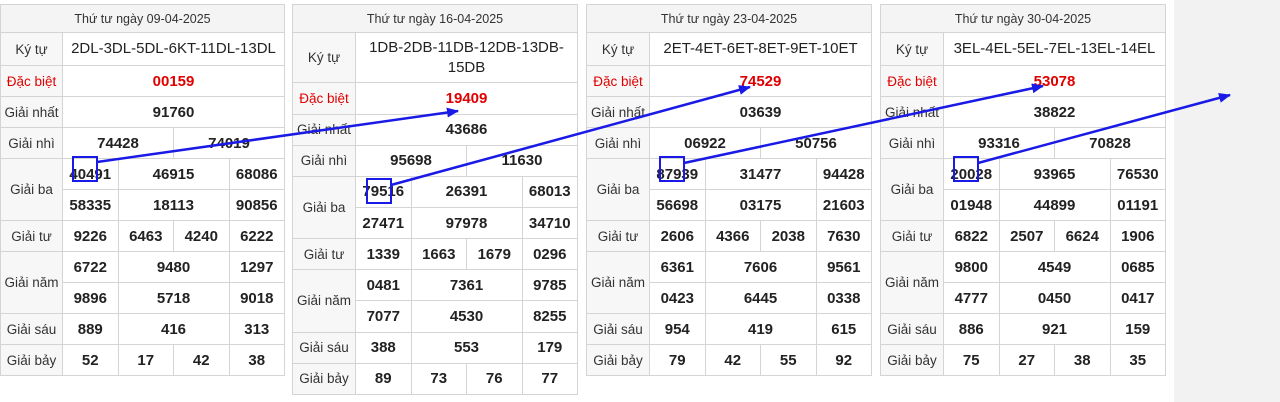 This screenshot has height=402, width=1280. Describe the element at coordinates (90, 360) in the screenshot. I see `seventh-prize-number: 52` at that location.